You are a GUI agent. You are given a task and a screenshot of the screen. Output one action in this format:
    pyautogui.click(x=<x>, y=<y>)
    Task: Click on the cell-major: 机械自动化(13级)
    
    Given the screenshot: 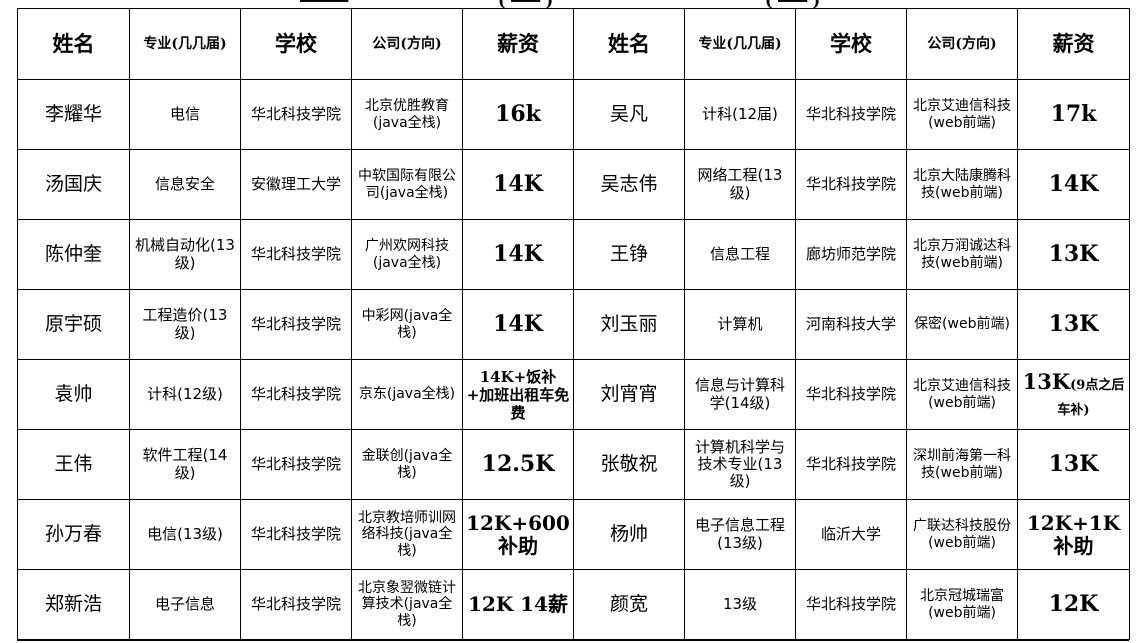 What is the action you would take?
    pyautogui.click(x=185, y=254)
    